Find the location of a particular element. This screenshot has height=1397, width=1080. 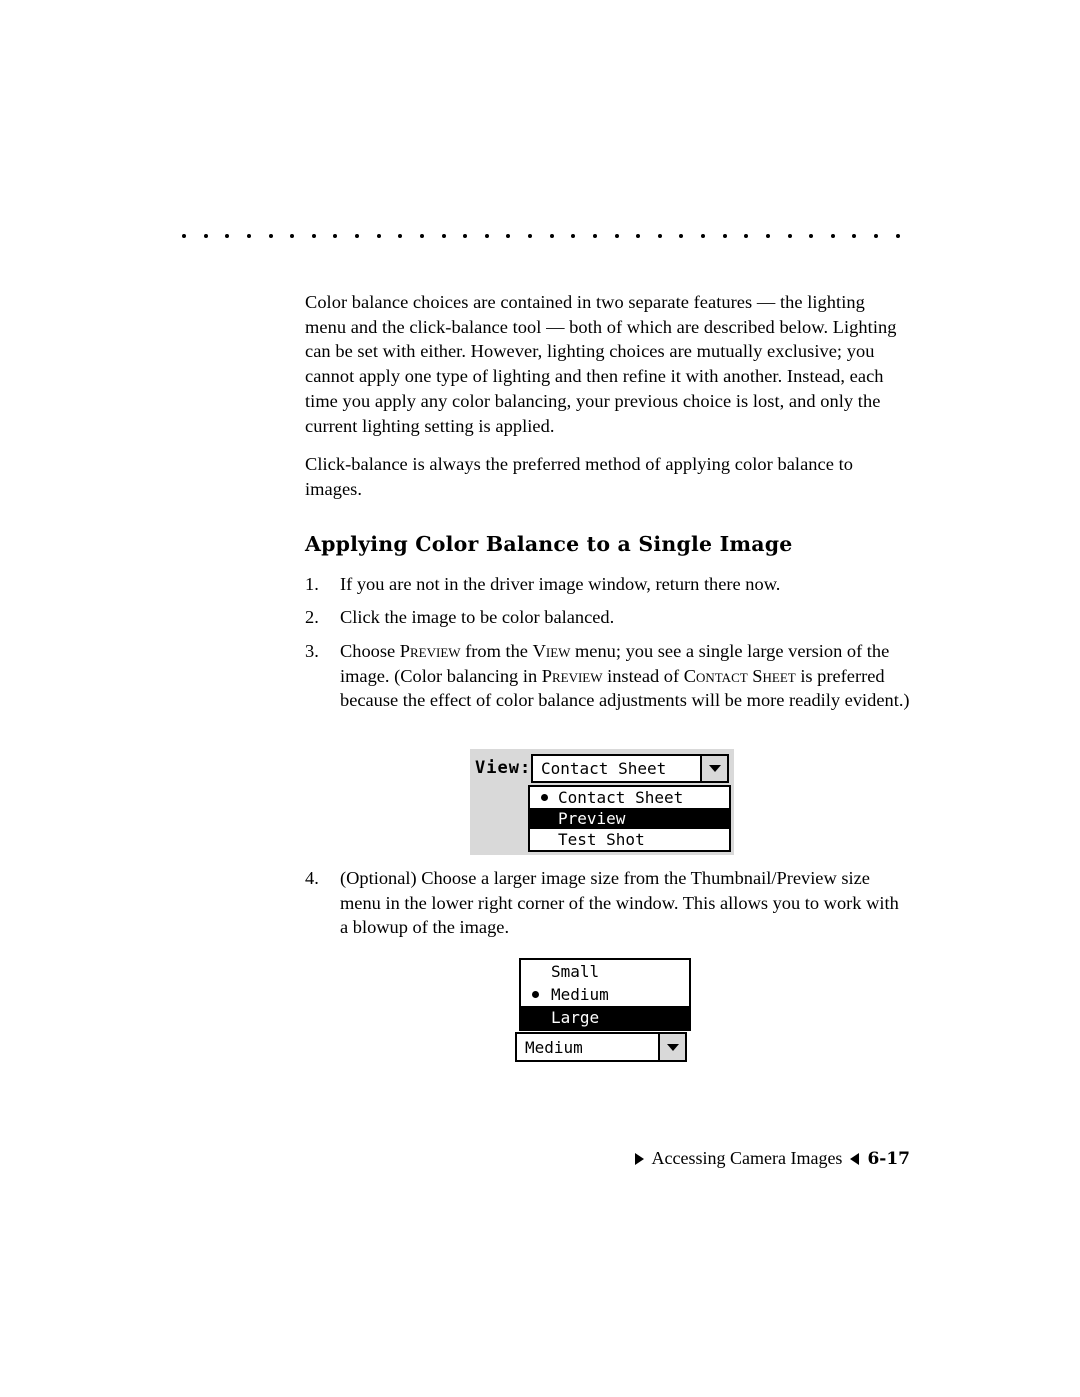

view-dropdown-menu: Contact Sheet Preview Test Shot is located at coordinates (629, 818).